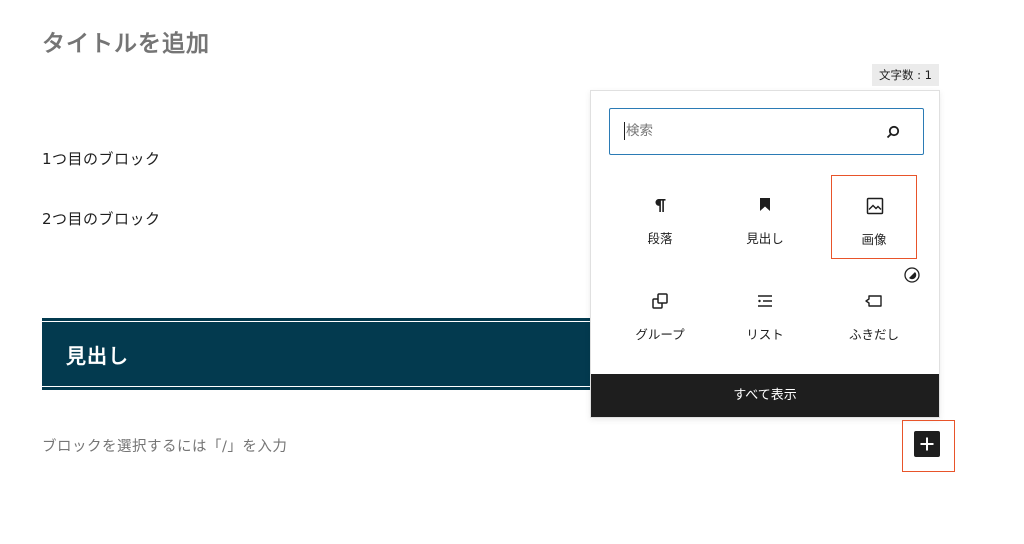 This screenshot has height=544, width=1024. What do you see at coordinates (164, 445) in the screenshot?
I see `empty-block-placeholder: ブロックを選択するには「/」を入力` at bounding box center [164, 445].